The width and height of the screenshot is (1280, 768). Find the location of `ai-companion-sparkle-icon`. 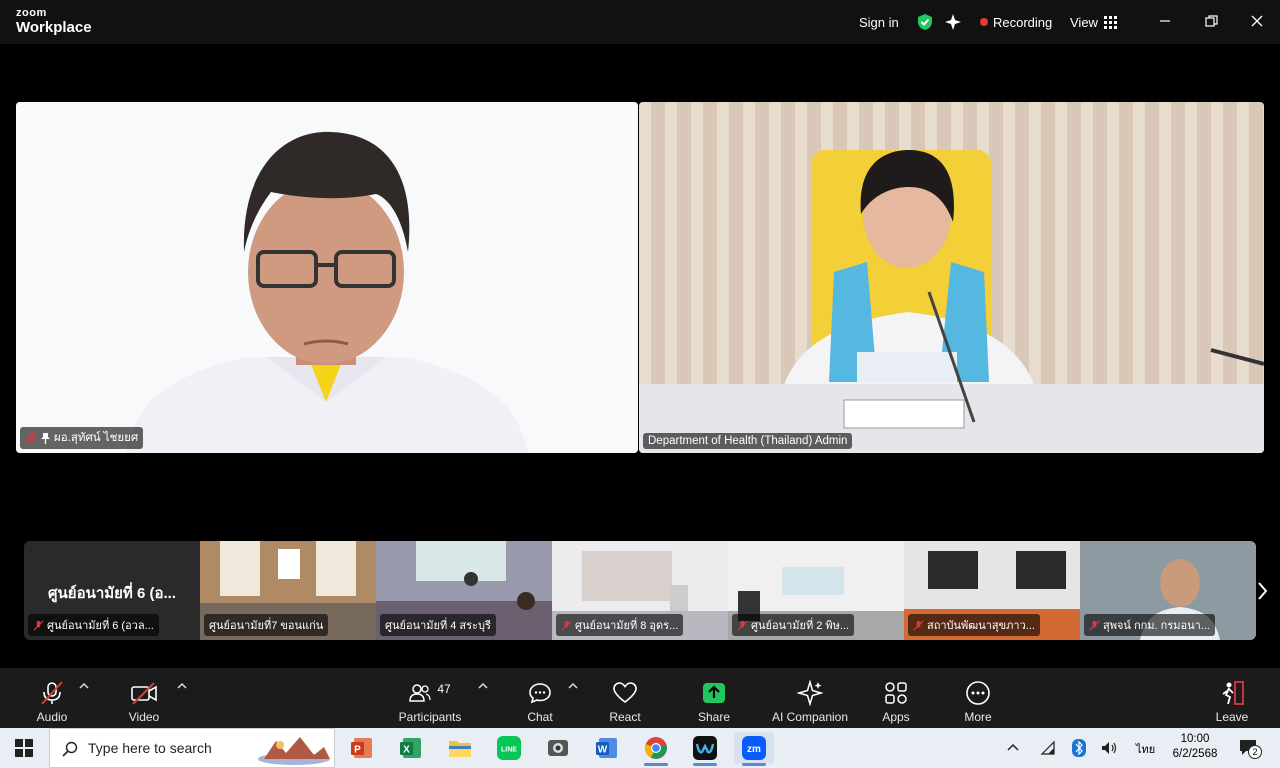

ai-companion-sparkle-icon is located at coordinates (810, 693).